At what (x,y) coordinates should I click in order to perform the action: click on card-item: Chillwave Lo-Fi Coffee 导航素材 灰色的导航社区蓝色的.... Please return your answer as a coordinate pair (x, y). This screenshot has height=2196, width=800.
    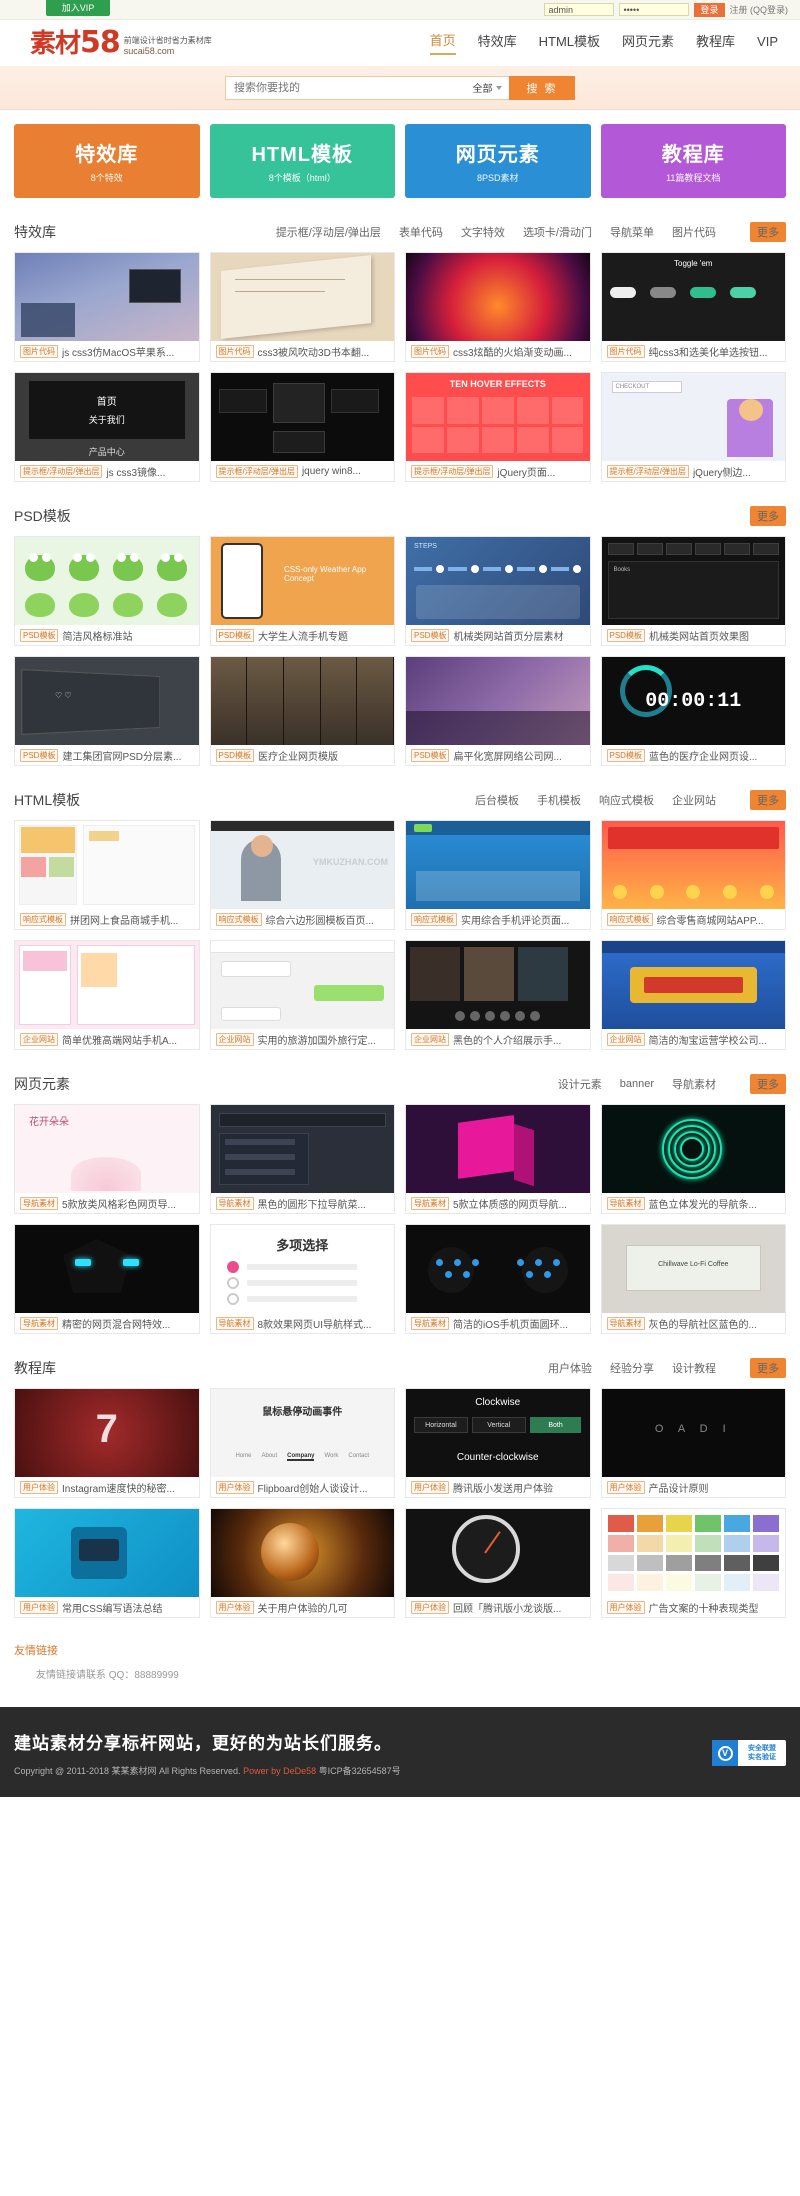
    Looking at the image, I should click on (693, 1279).